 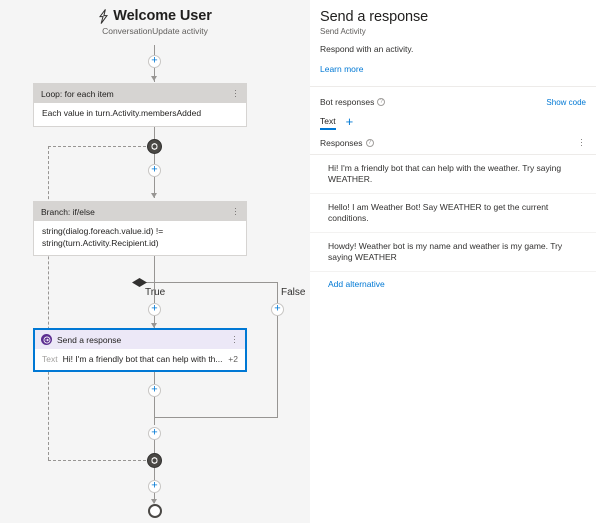 What do you see at coordinates (566, 102) in the screenshot?
I see `show-code-link: Show code` at bounding box center [566, 102].